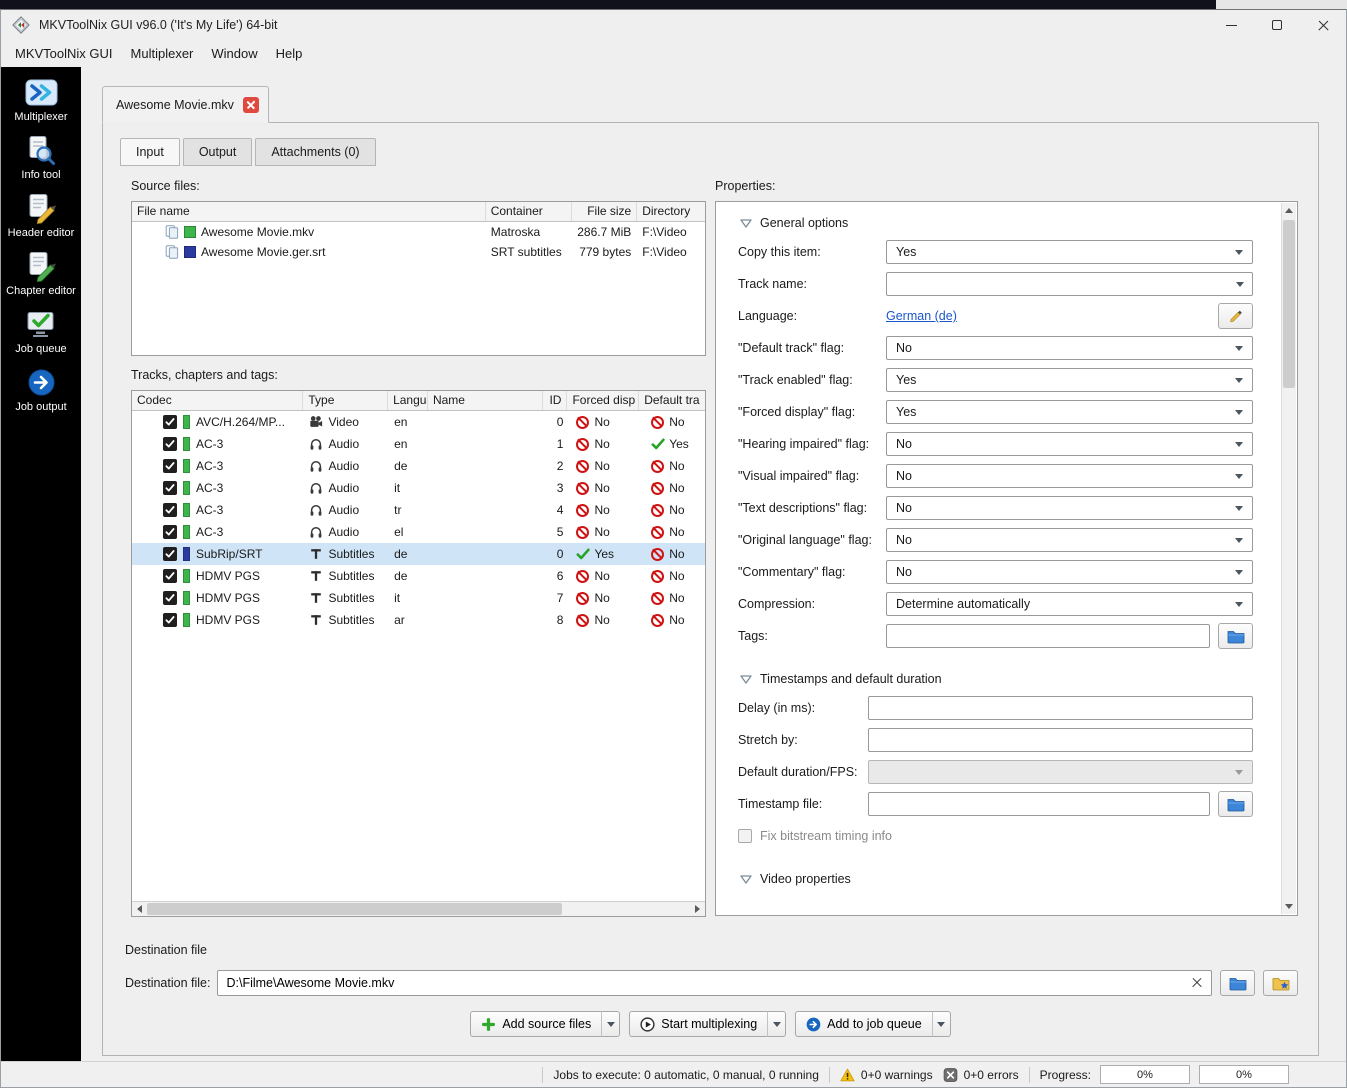 Image resolution: width=1347 pixels, height=1088 pixels. What do you see at coordinates (777, 1024) in the screenshot?
I see `start-multiplexing-menu-arrow` at bounding box center [777, 1024].